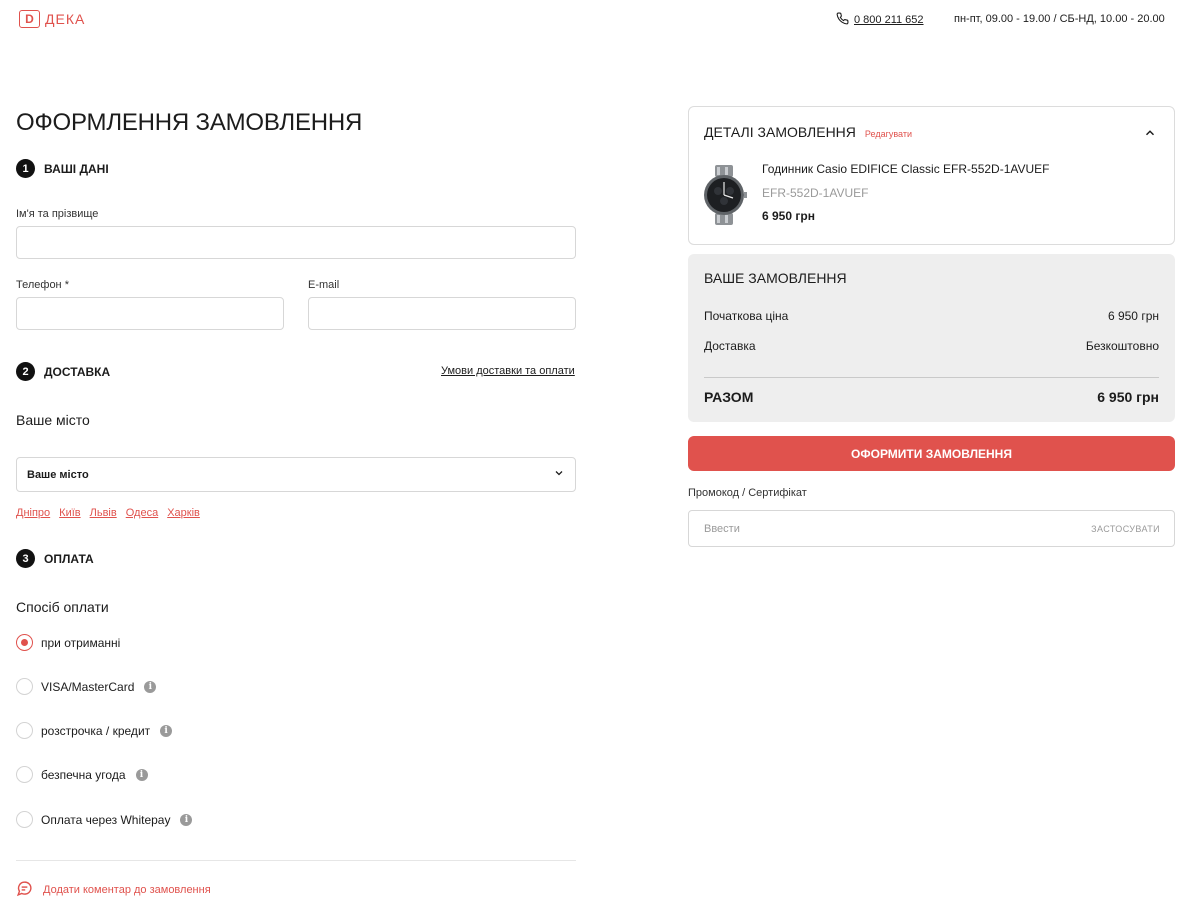 The image size is (1200, 910). Describe the element at coordinates (296, 860) in the screenshot. I see `divider` at that location.